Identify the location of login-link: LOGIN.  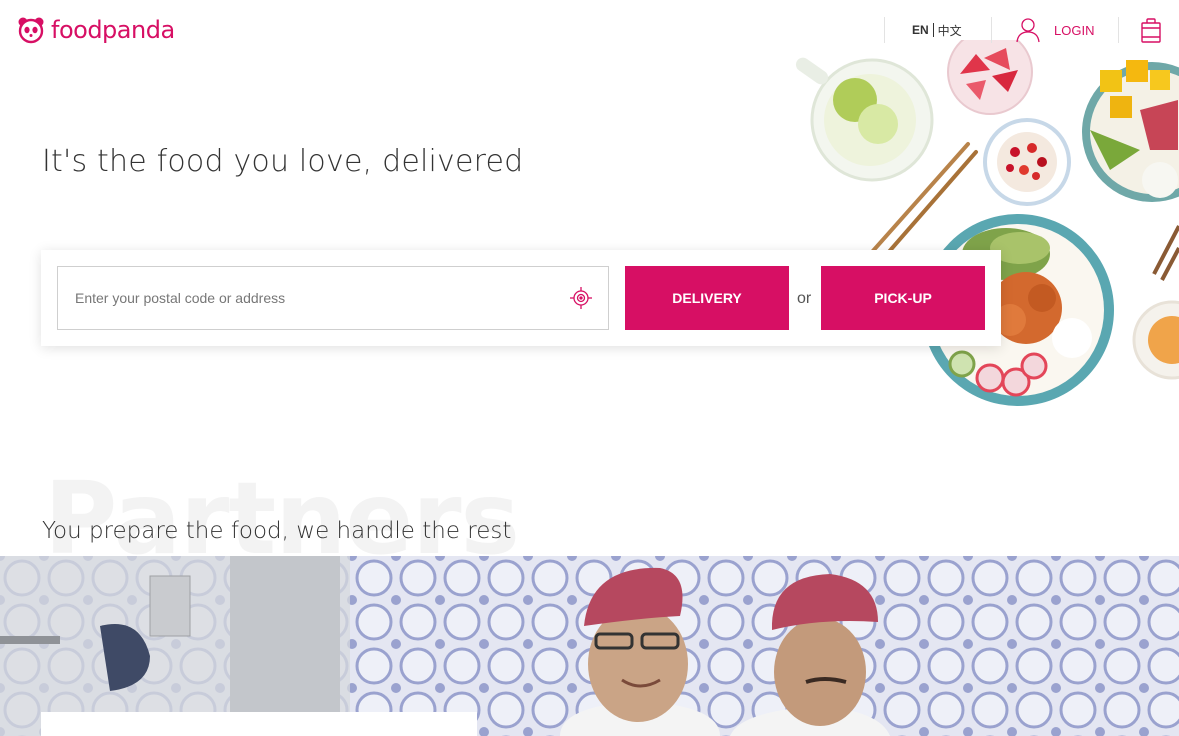
(1042, 30).